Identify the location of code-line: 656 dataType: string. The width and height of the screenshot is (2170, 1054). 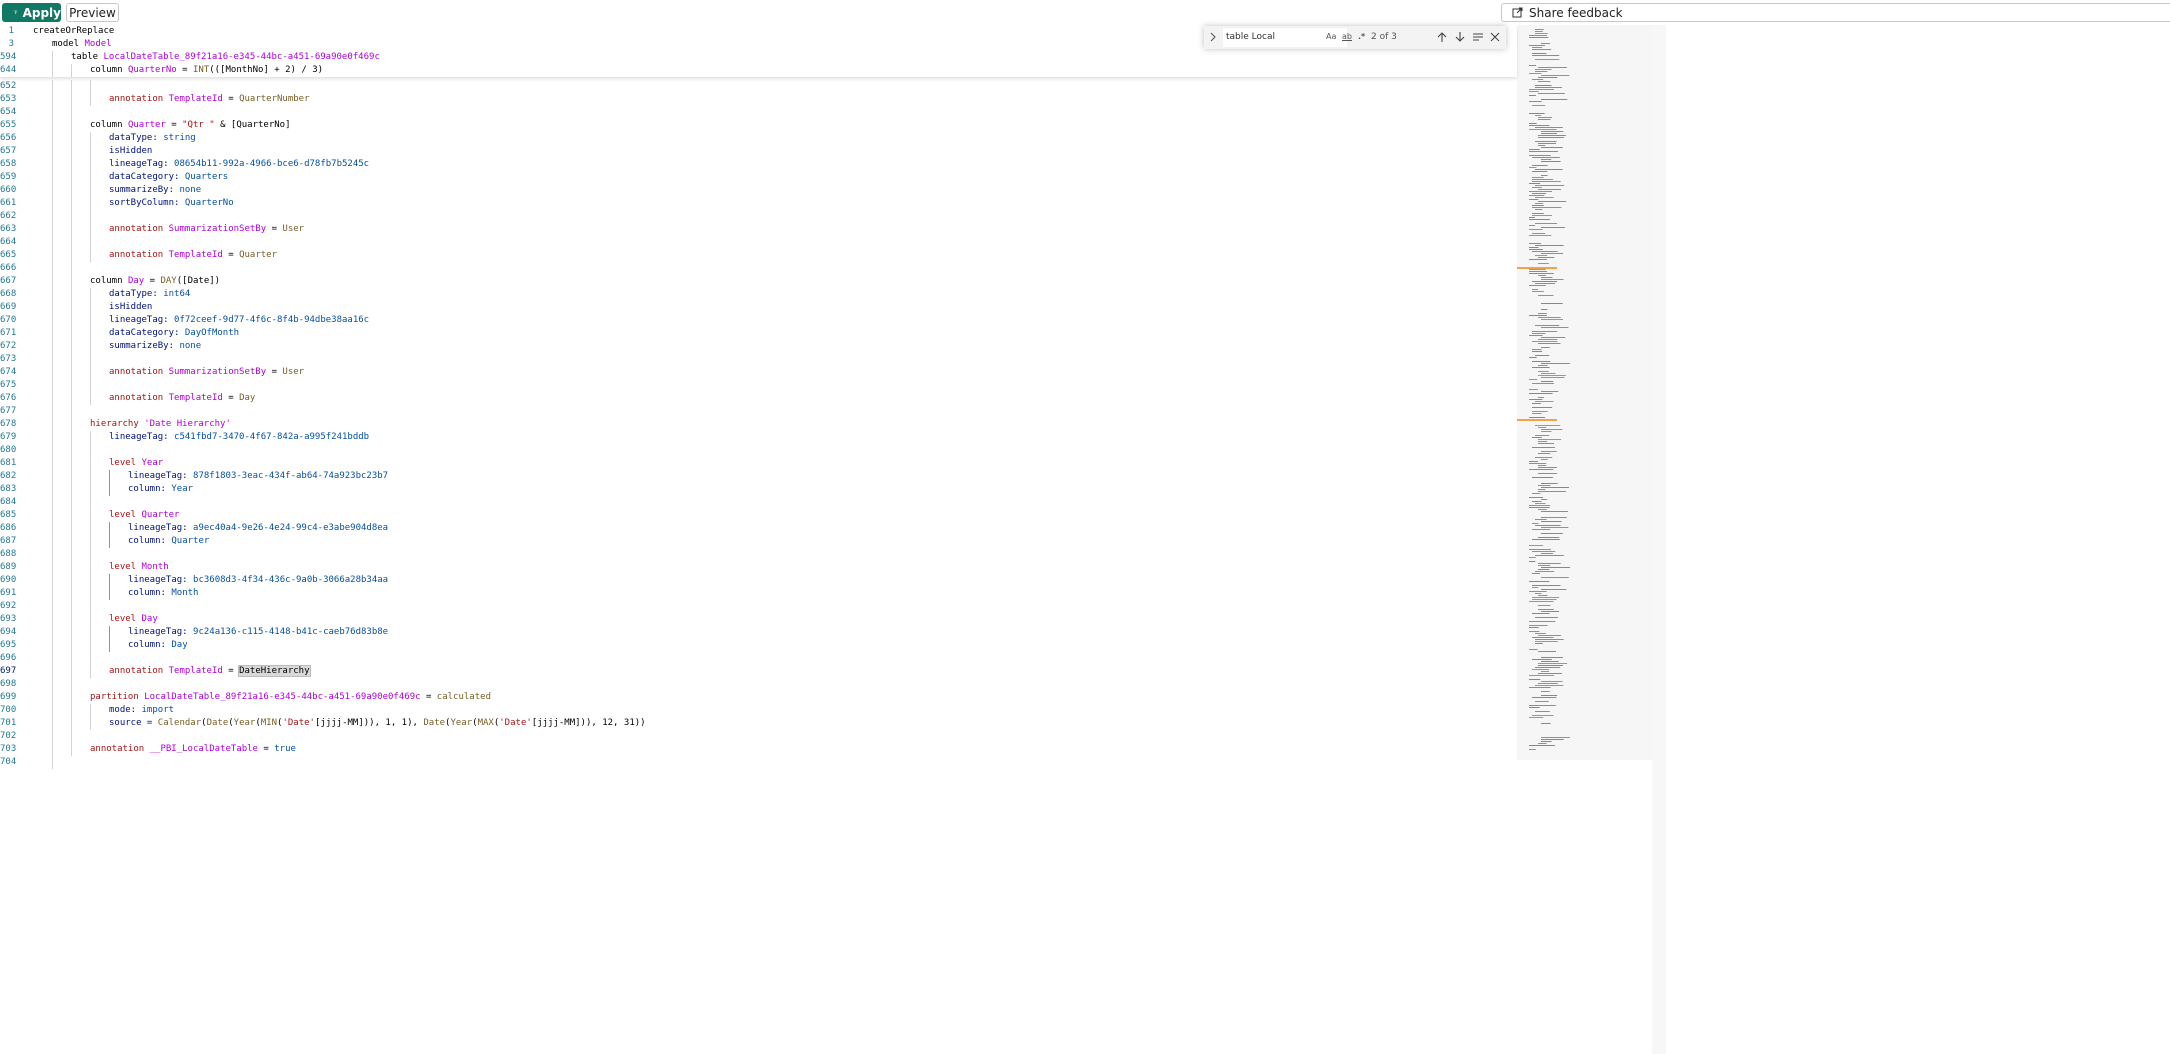
(758, 138).